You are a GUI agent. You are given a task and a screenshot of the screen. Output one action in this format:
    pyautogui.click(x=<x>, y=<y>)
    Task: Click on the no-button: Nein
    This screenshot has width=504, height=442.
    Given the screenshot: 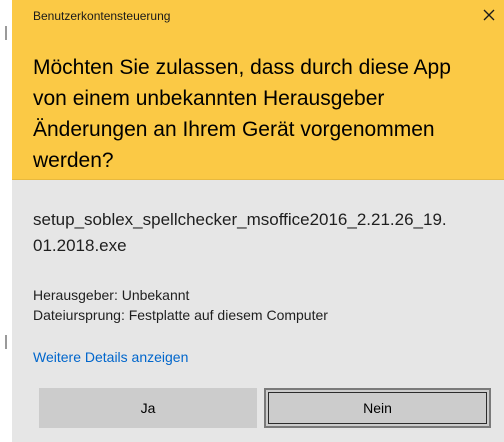 What is the action you would take?
    pyautogui.click(x=377, y=408)
    